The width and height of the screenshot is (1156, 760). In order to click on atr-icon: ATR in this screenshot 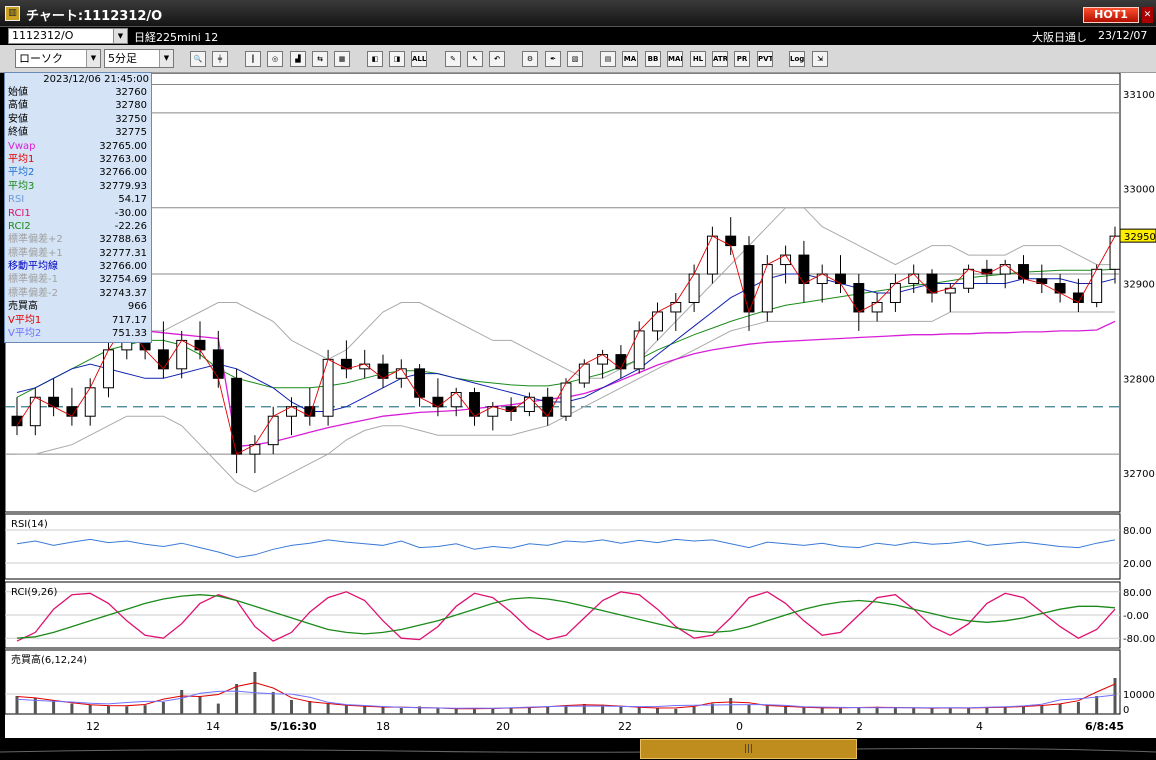, I will do `click(720, 59)`.